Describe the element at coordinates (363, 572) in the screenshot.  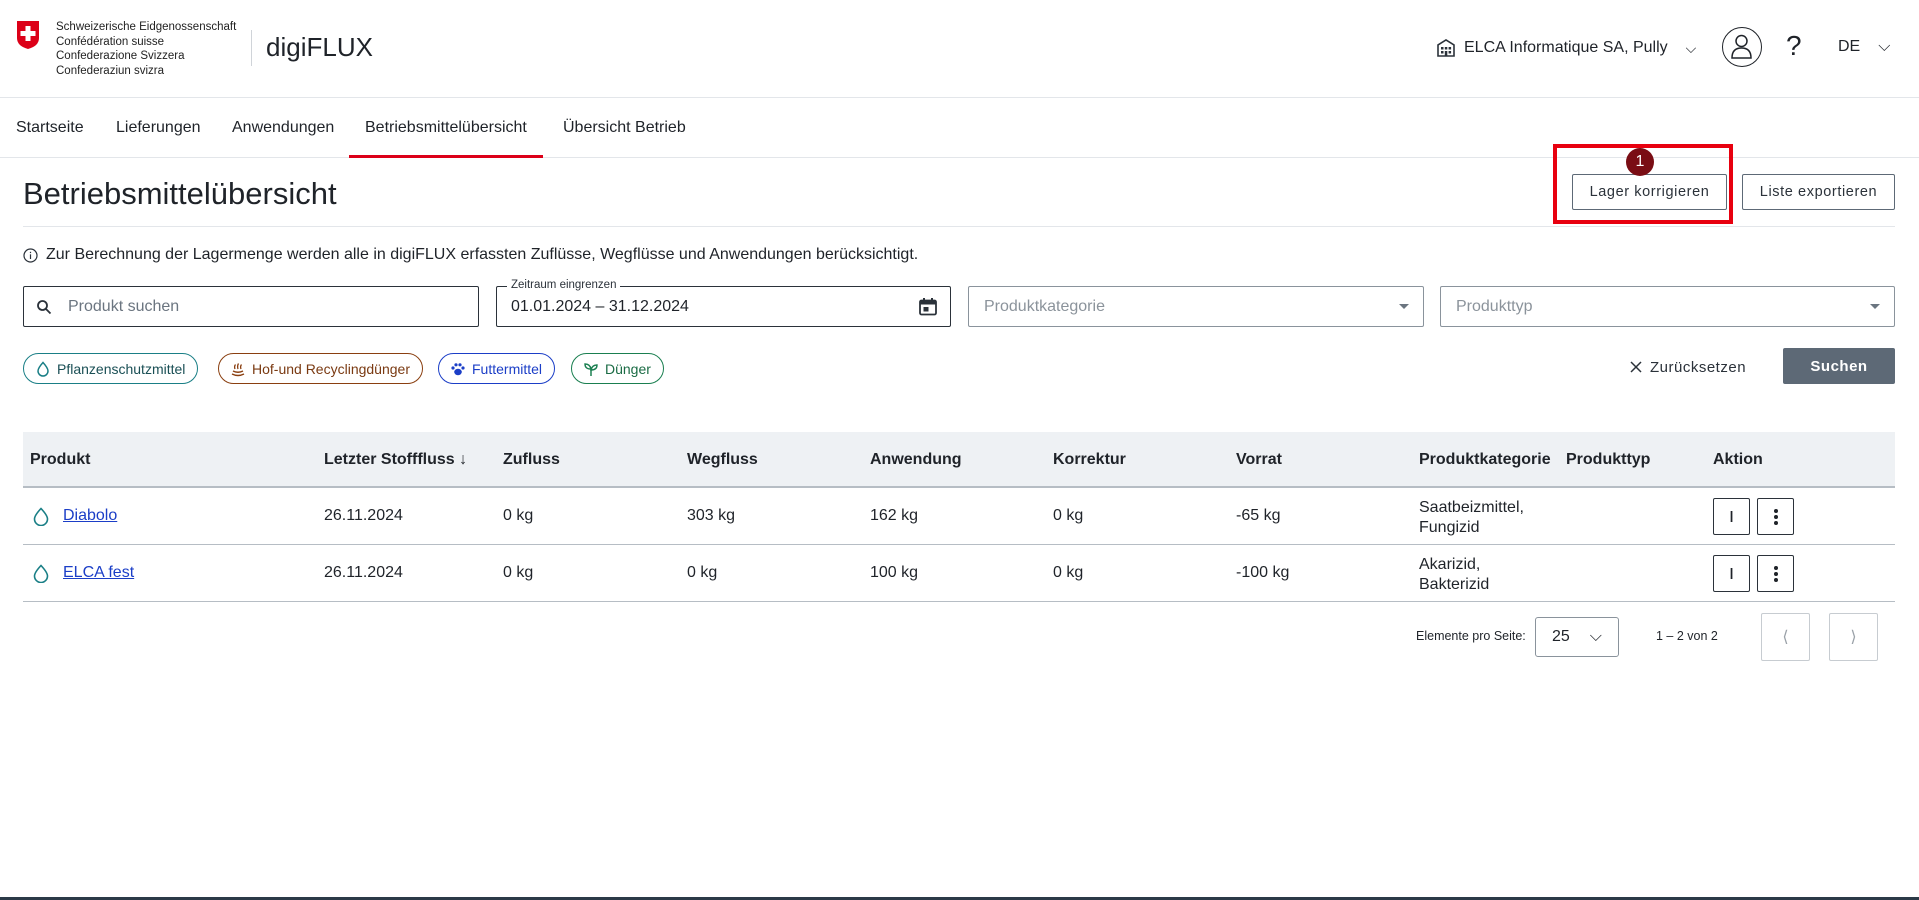
I see `cell-letzter-stofffluss: 26.11.2024` at that location.